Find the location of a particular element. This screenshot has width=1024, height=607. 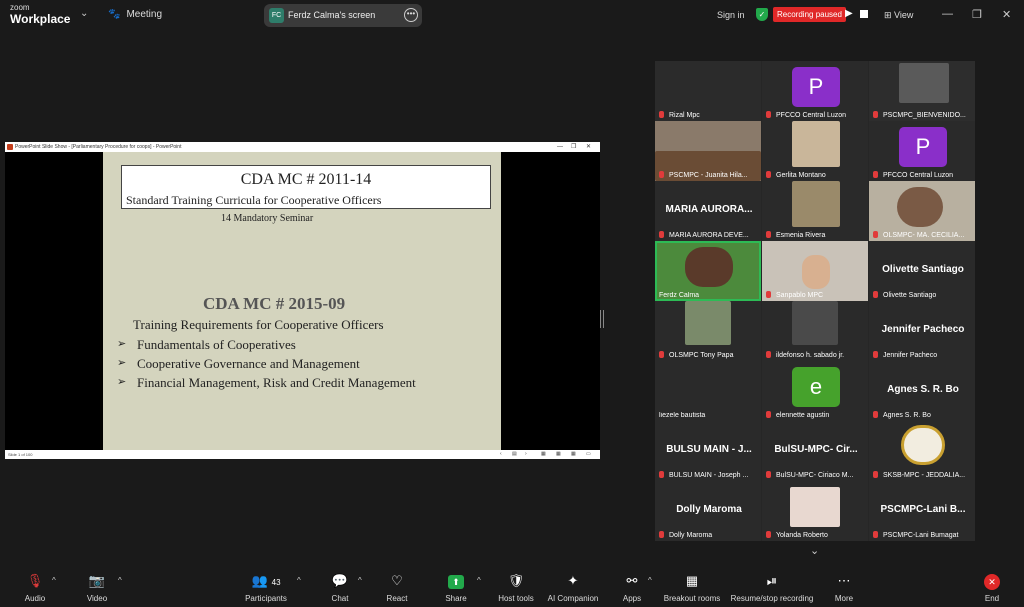

participant-tile: Dolly Maroma Dolly Maroma is located at coordinates (708, 511).